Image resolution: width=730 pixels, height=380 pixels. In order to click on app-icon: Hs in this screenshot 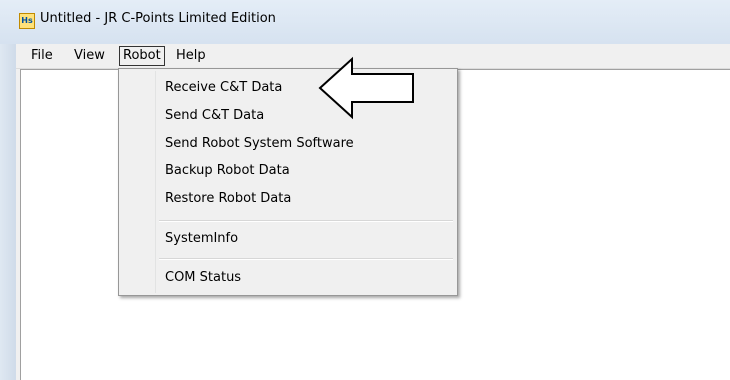, I will do `click(27, 21)`.